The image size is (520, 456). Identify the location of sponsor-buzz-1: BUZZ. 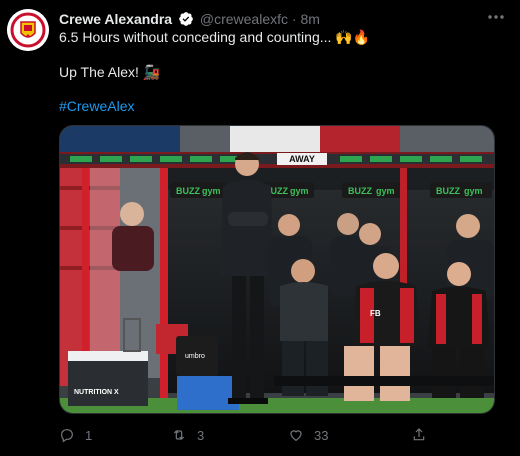
(188, 191).